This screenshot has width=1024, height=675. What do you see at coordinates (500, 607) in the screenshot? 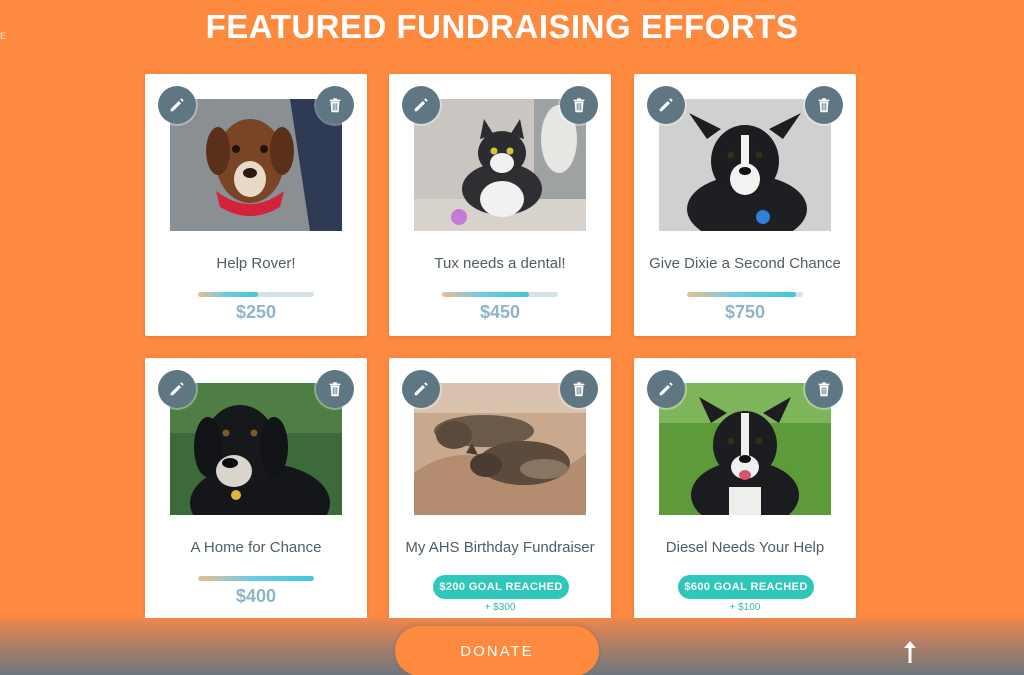
I see `goal-extra-amount: + $300` at bounding box center [500, 607].